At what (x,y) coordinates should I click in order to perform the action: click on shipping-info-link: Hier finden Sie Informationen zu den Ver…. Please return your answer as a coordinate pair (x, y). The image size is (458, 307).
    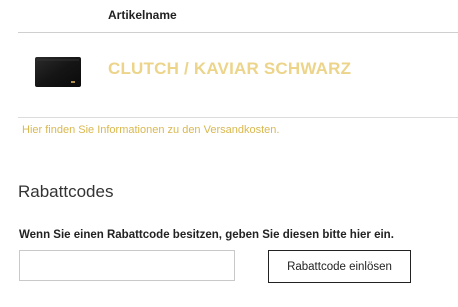
    Looking at the image, I should click on (150, 130).